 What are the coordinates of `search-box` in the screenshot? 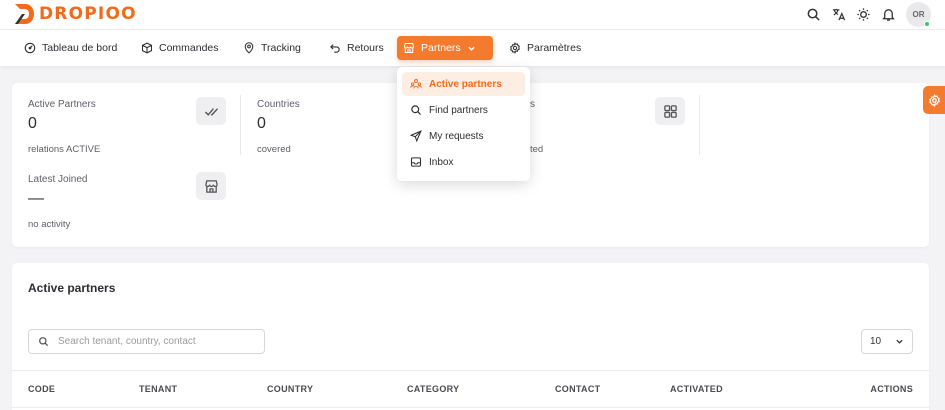 It's located at (146, 341).